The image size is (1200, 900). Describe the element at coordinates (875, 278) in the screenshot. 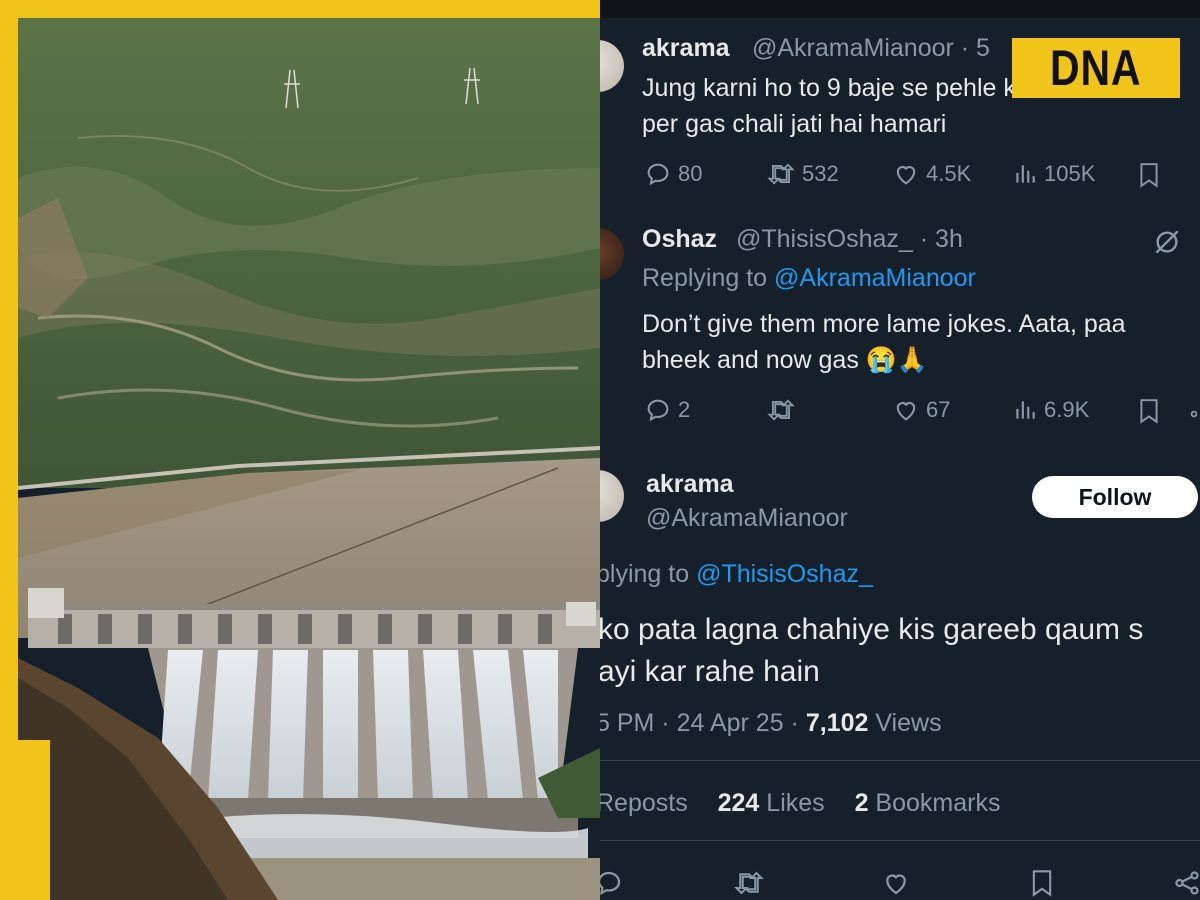

I see `replying-to-handle-link: @AkramaMianoor` at that location.